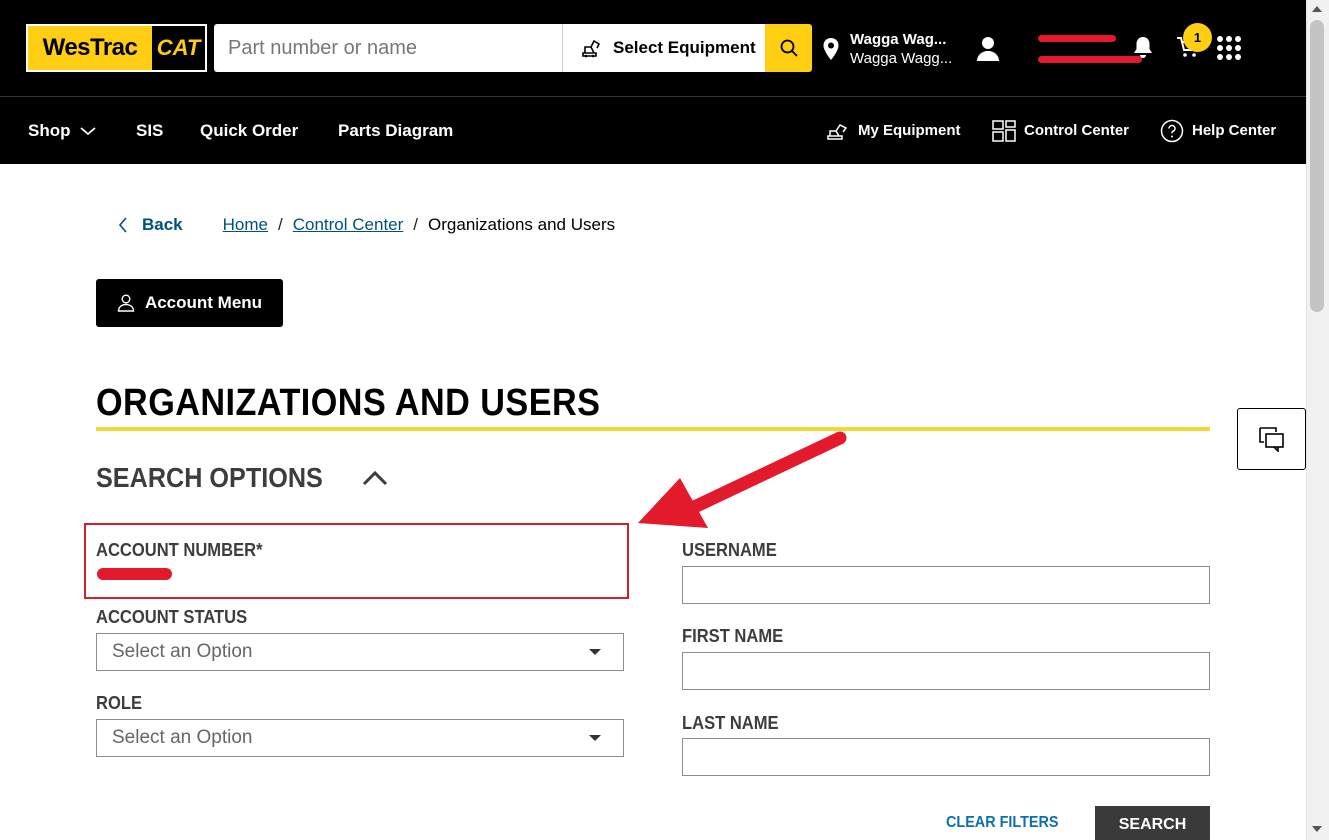  Describe the element at coordinates (1004, 130) in the screenshot. I see `dashboard-icon` at that location.